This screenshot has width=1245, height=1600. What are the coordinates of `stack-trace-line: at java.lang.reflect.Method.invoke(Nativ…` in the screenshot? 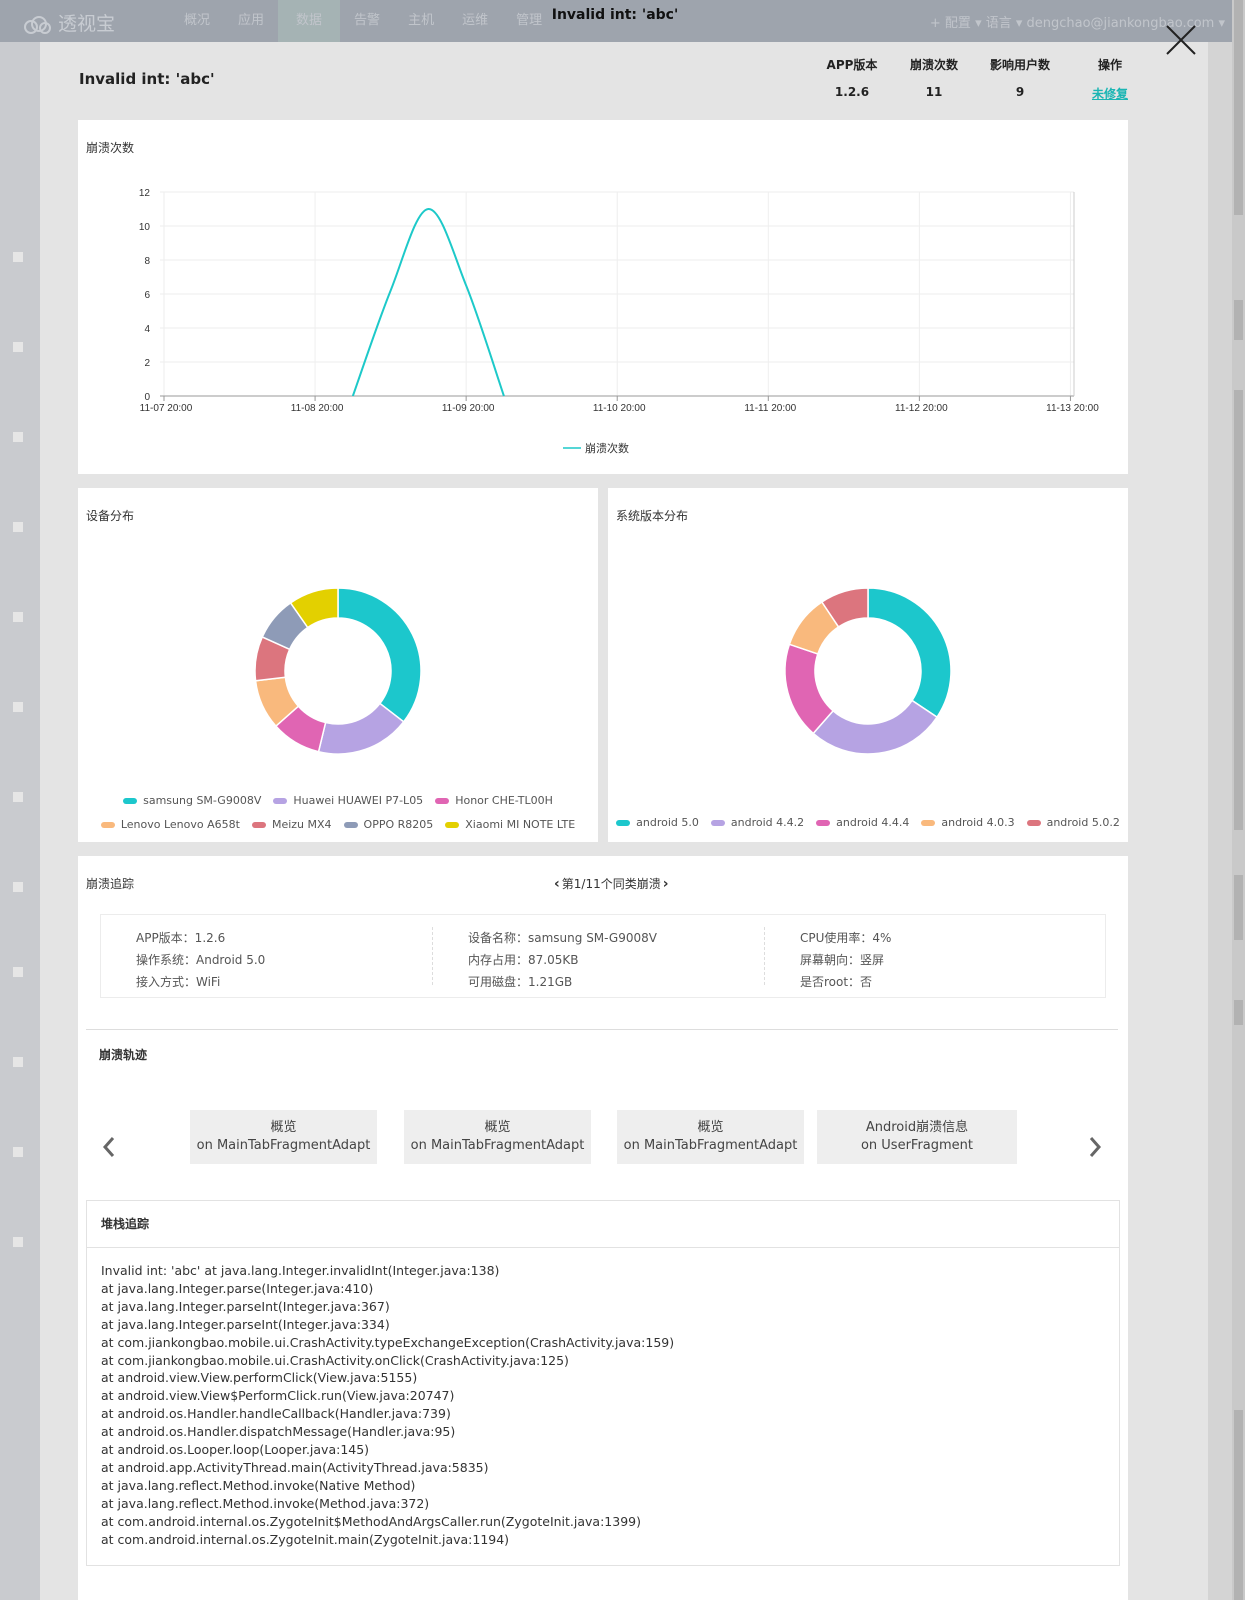 It's located at (258, 1485).